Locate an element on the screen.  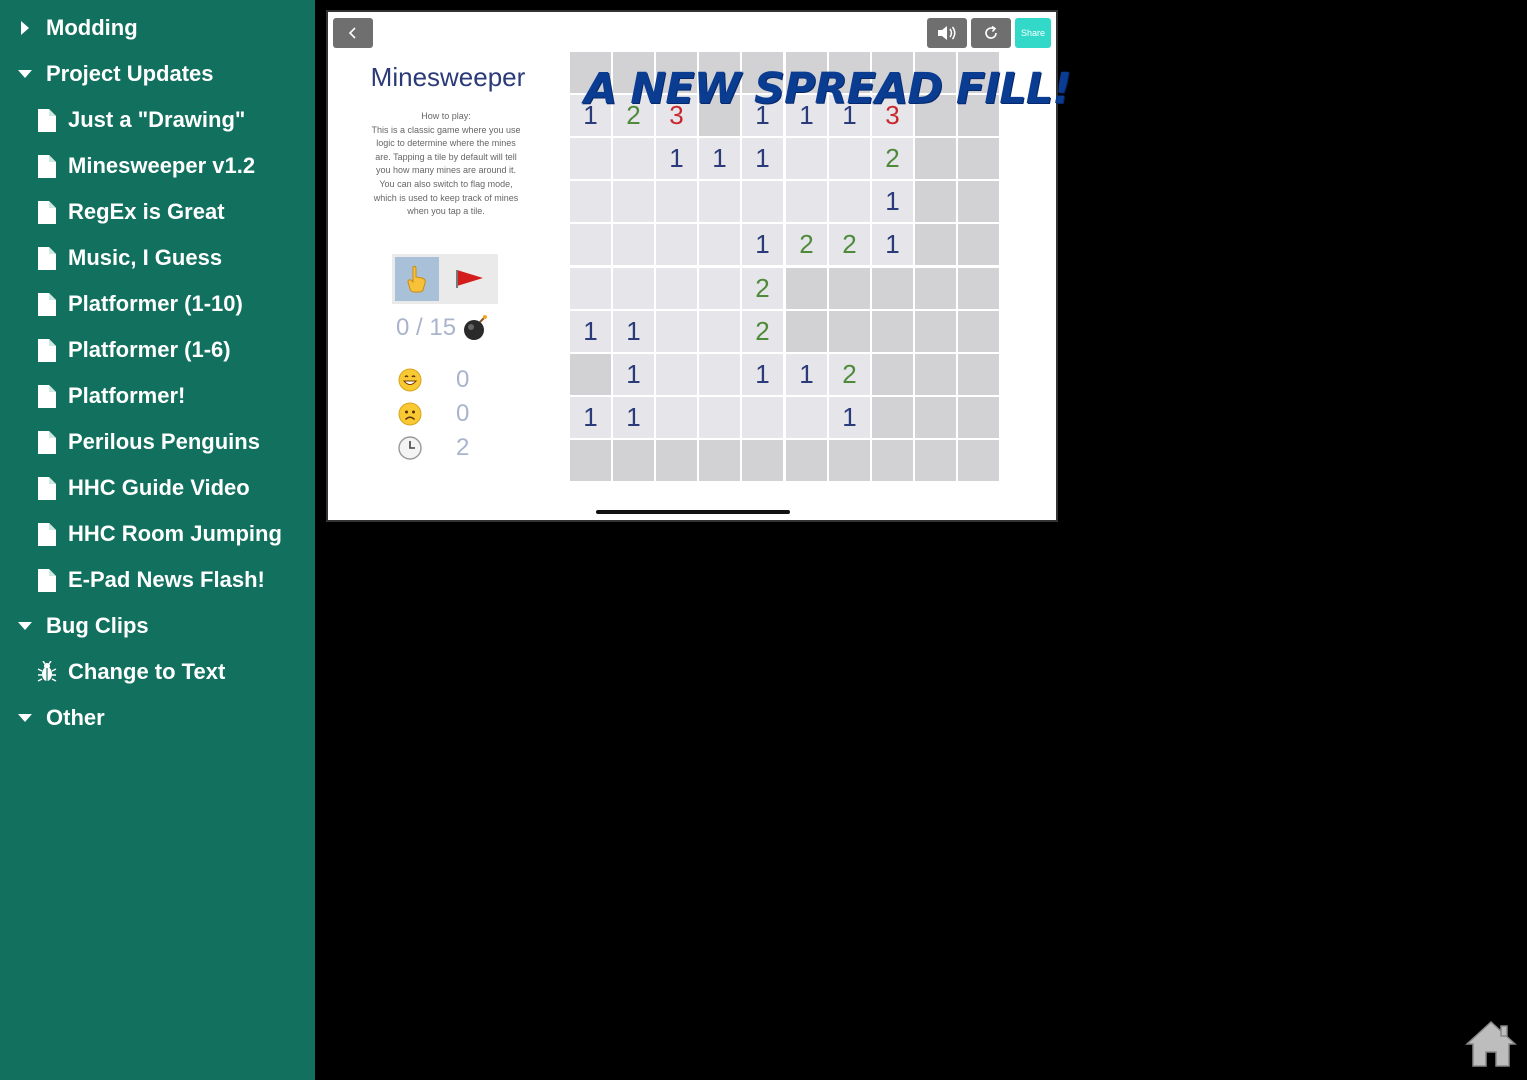
sidebar-item-hhc-room-jumping: HHC Room Jumping is located at coordinates (141, 534).